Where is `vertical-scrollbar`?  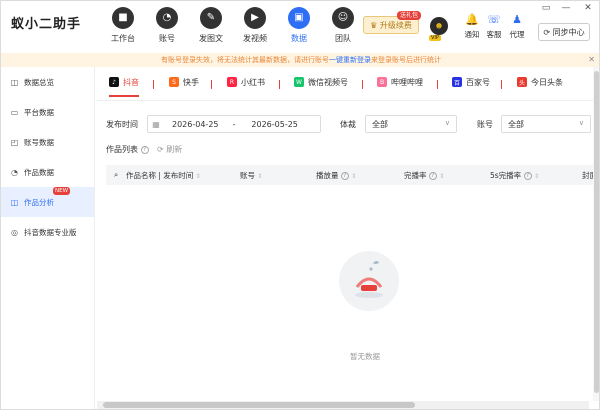 vertical-scrollbar is located at coordinates (596, 234).